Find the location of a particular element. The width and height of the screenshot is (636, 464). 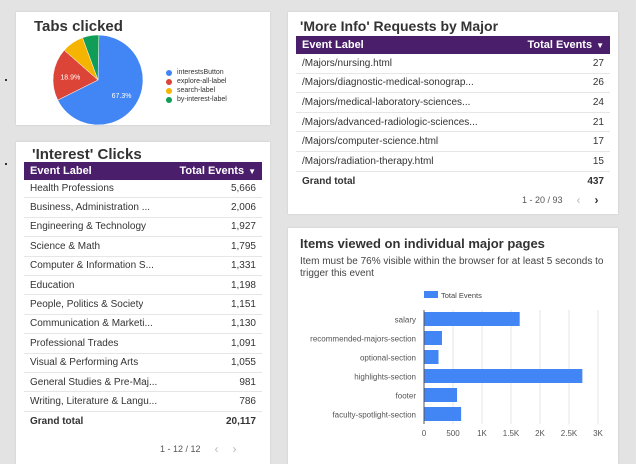

row-value: 5,666 is located at coordinates (243, 188).